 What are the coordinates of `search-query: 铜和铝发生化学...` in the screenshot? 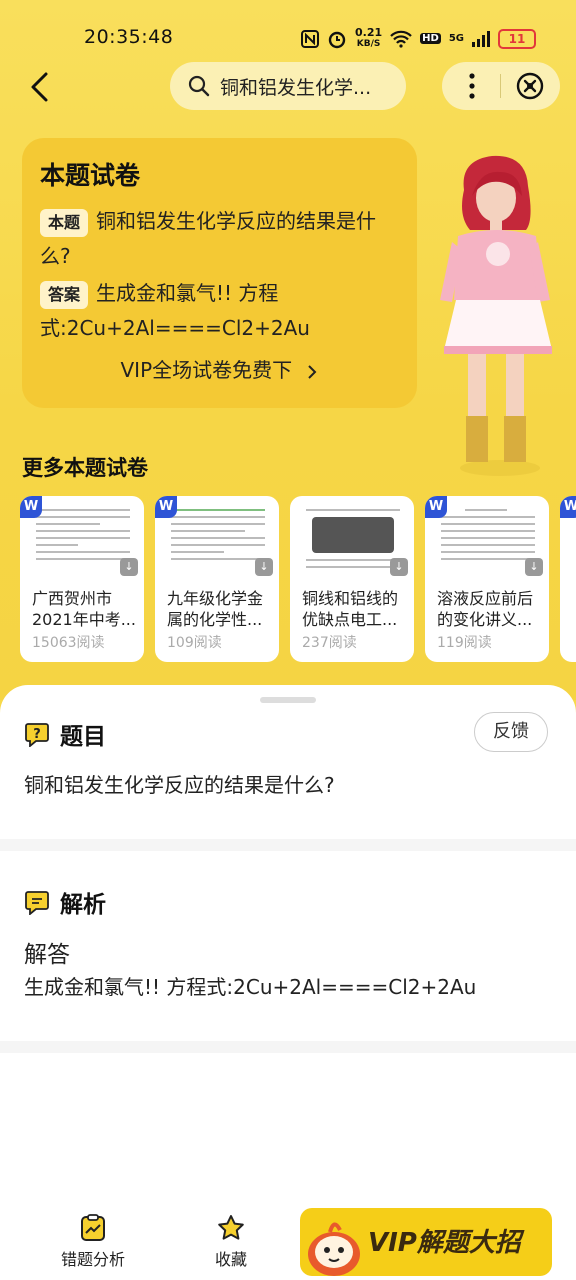 It's located at (296, 87).